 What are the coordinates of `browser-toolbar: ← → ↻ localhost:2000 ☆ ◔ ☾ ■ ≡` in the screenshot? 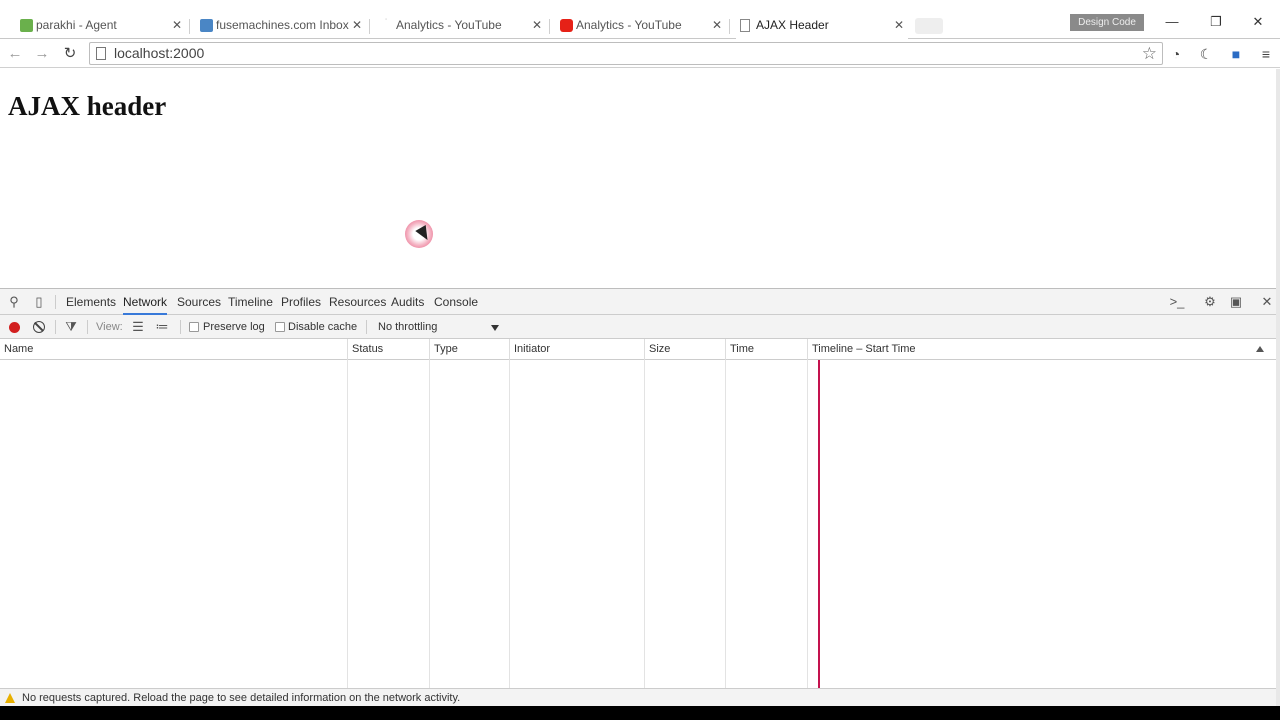 It's located at (640, 54).